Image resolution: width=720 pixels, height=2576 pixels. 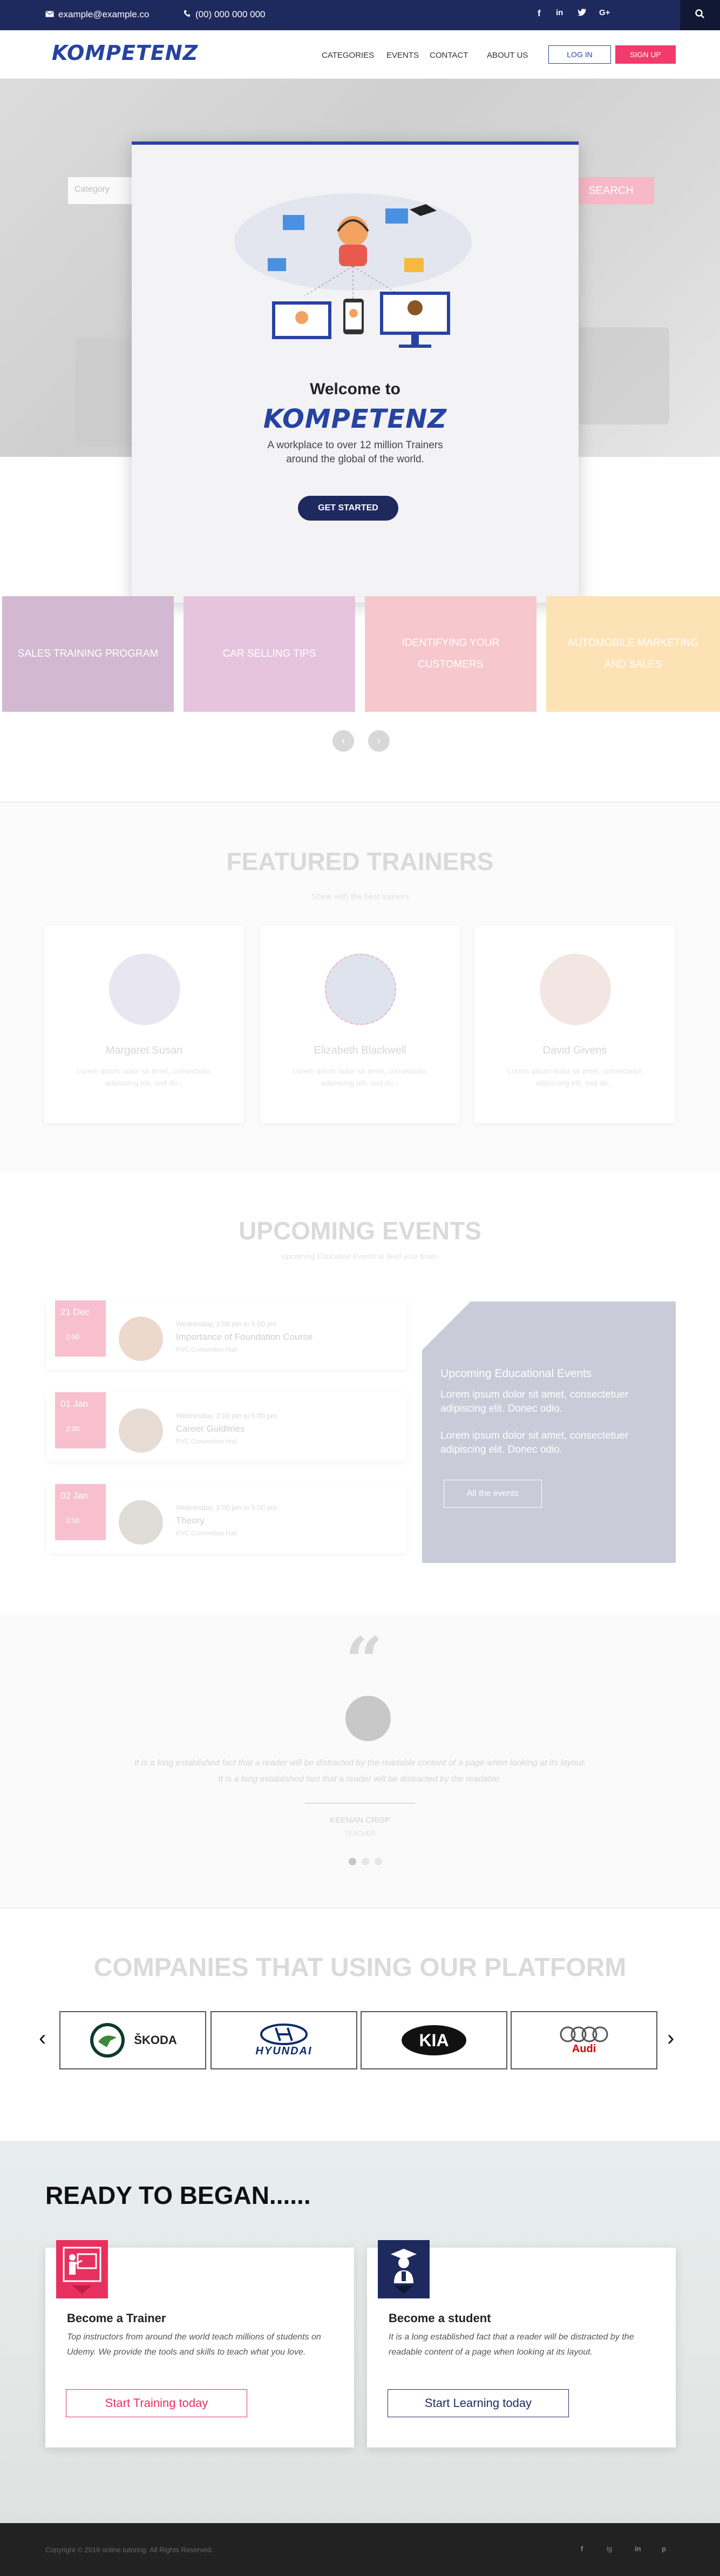 What do you see at coordinates (188, 14) in the screenshot?
I see `phone-icon` at bounding box center [188, 14].